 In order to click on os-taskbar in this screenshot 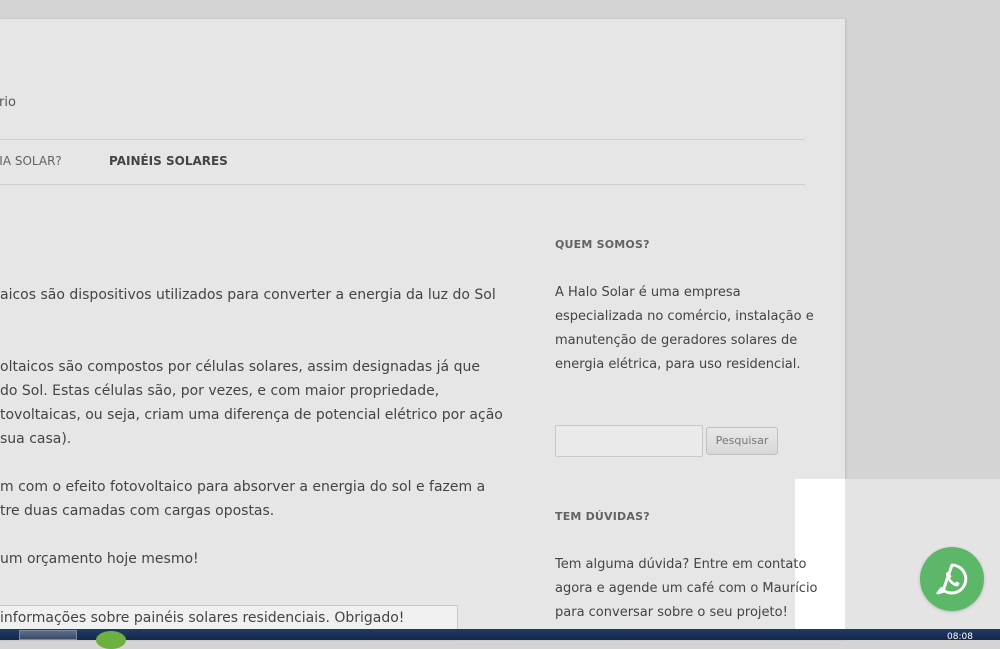, I will do `click(500, 634)`.